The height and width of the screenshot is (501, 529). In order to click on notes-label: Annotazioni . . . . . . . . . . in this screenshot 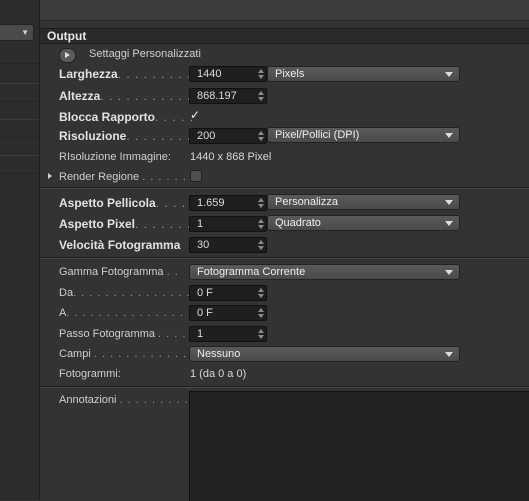, I will do `click(128, 400)`.